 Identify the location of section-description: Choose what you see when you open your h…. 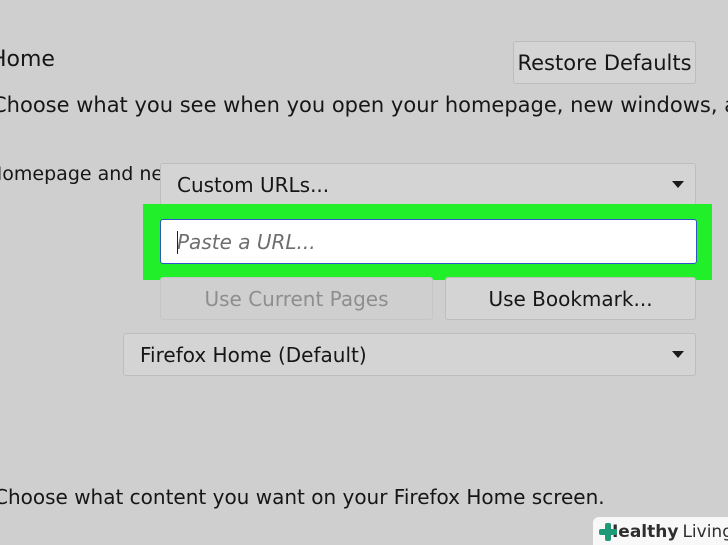
(364, 105).